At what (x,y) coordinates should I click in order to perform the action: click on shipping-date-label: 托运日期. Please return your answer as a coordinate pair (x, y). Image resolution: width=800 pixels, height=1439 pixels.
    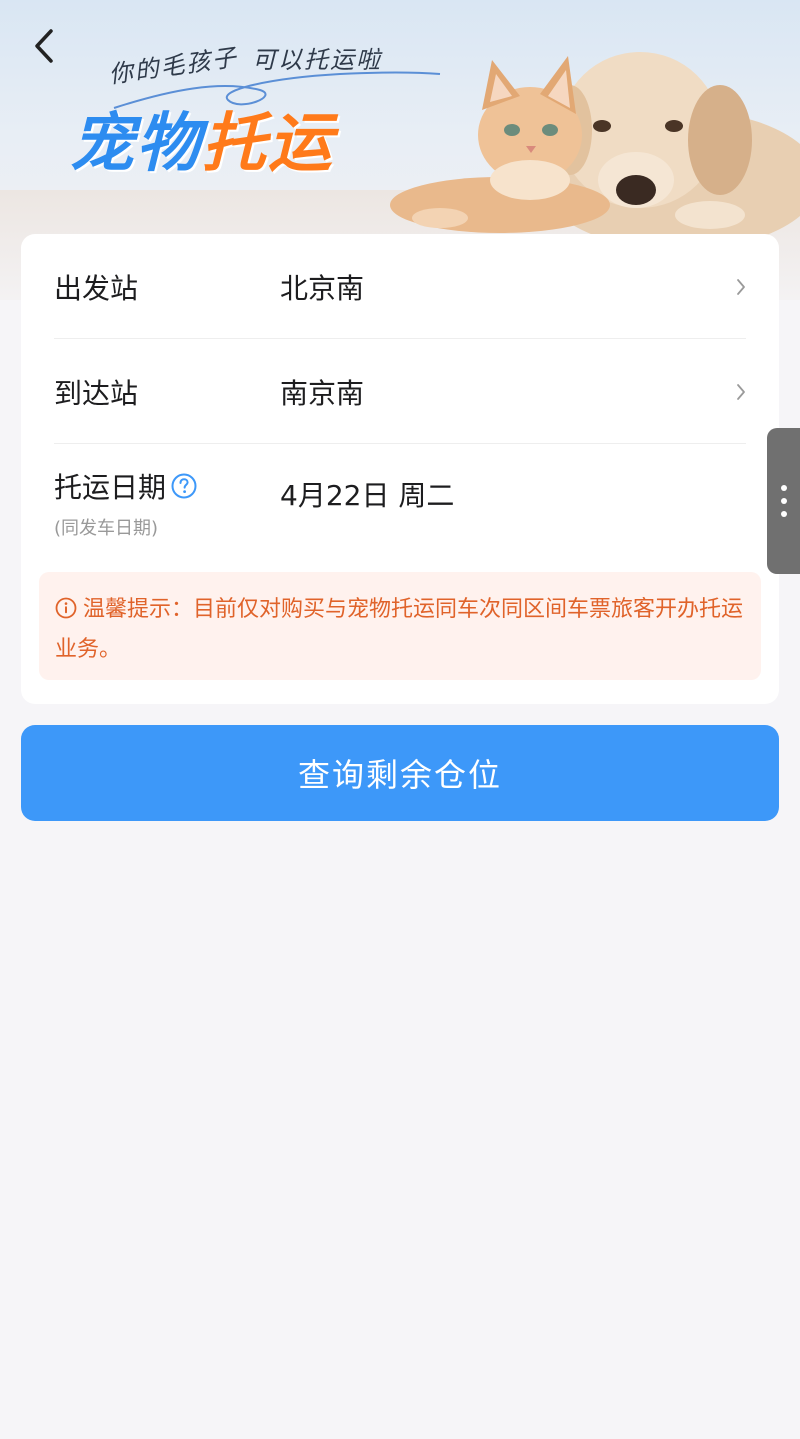
    Looking at the image, I should click on (110, 487).